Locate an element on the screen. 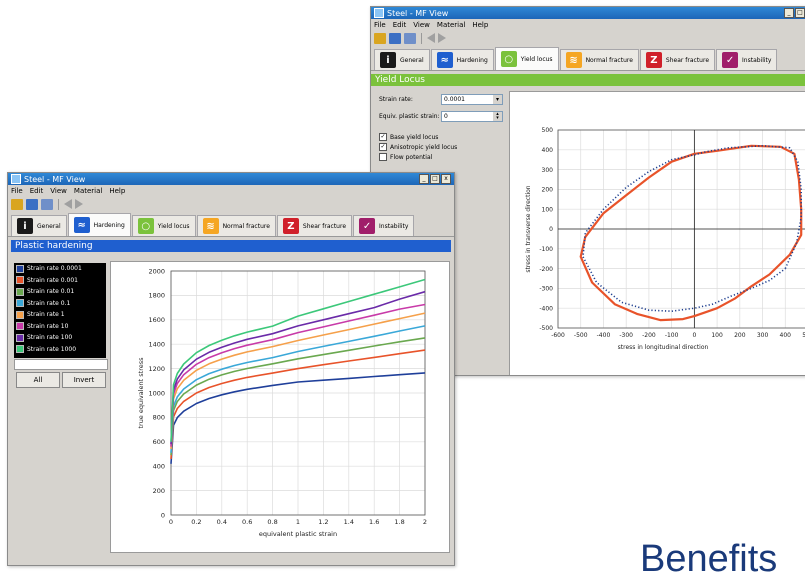  legend-item: Strain rate 0.1 is located at coordinates (60, 304).